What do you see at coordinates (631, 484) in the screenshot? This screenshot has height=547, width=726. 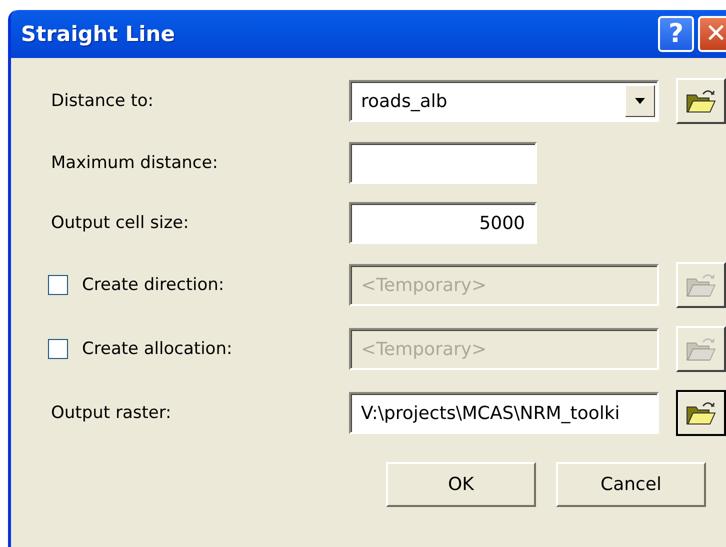 I see `dialog-button: Cancel` at bounding box center [631, 484].